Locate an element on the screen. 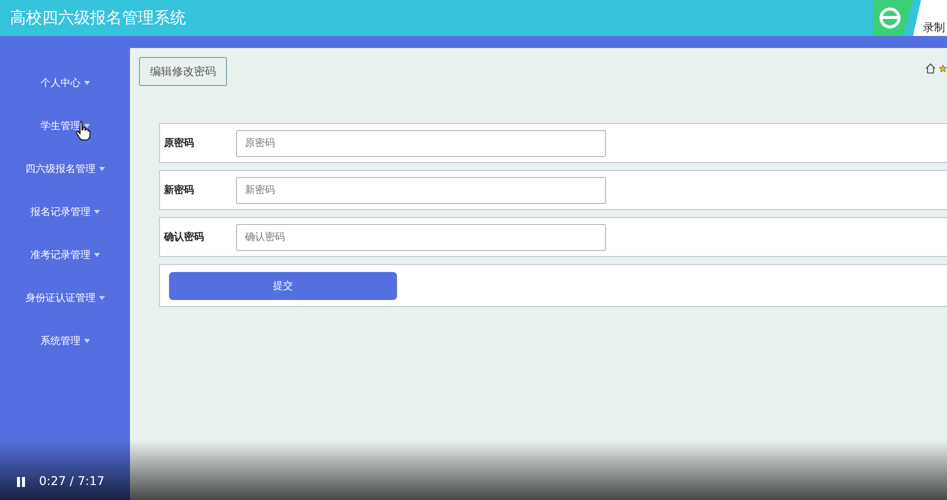 The width and height of the screenshot is (947, 500). tab: 编辑修改密码 is located at coordinates (183, 71).